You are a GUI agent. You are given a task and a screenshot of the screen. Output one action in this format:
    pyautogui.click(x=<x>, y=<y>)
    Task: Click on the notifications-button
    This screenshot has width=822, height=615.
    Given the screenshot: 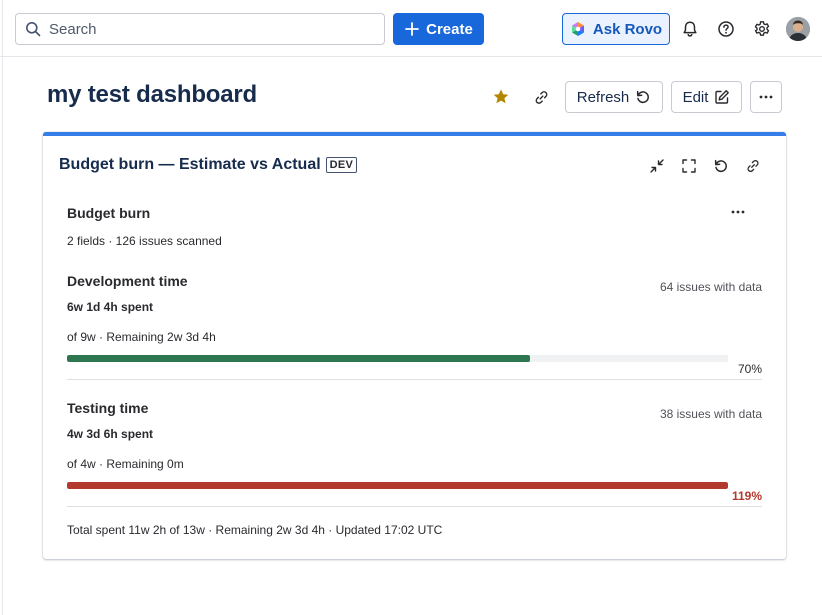 What is the action you would take?
    pyautogui.click(x=690, y=29)
    